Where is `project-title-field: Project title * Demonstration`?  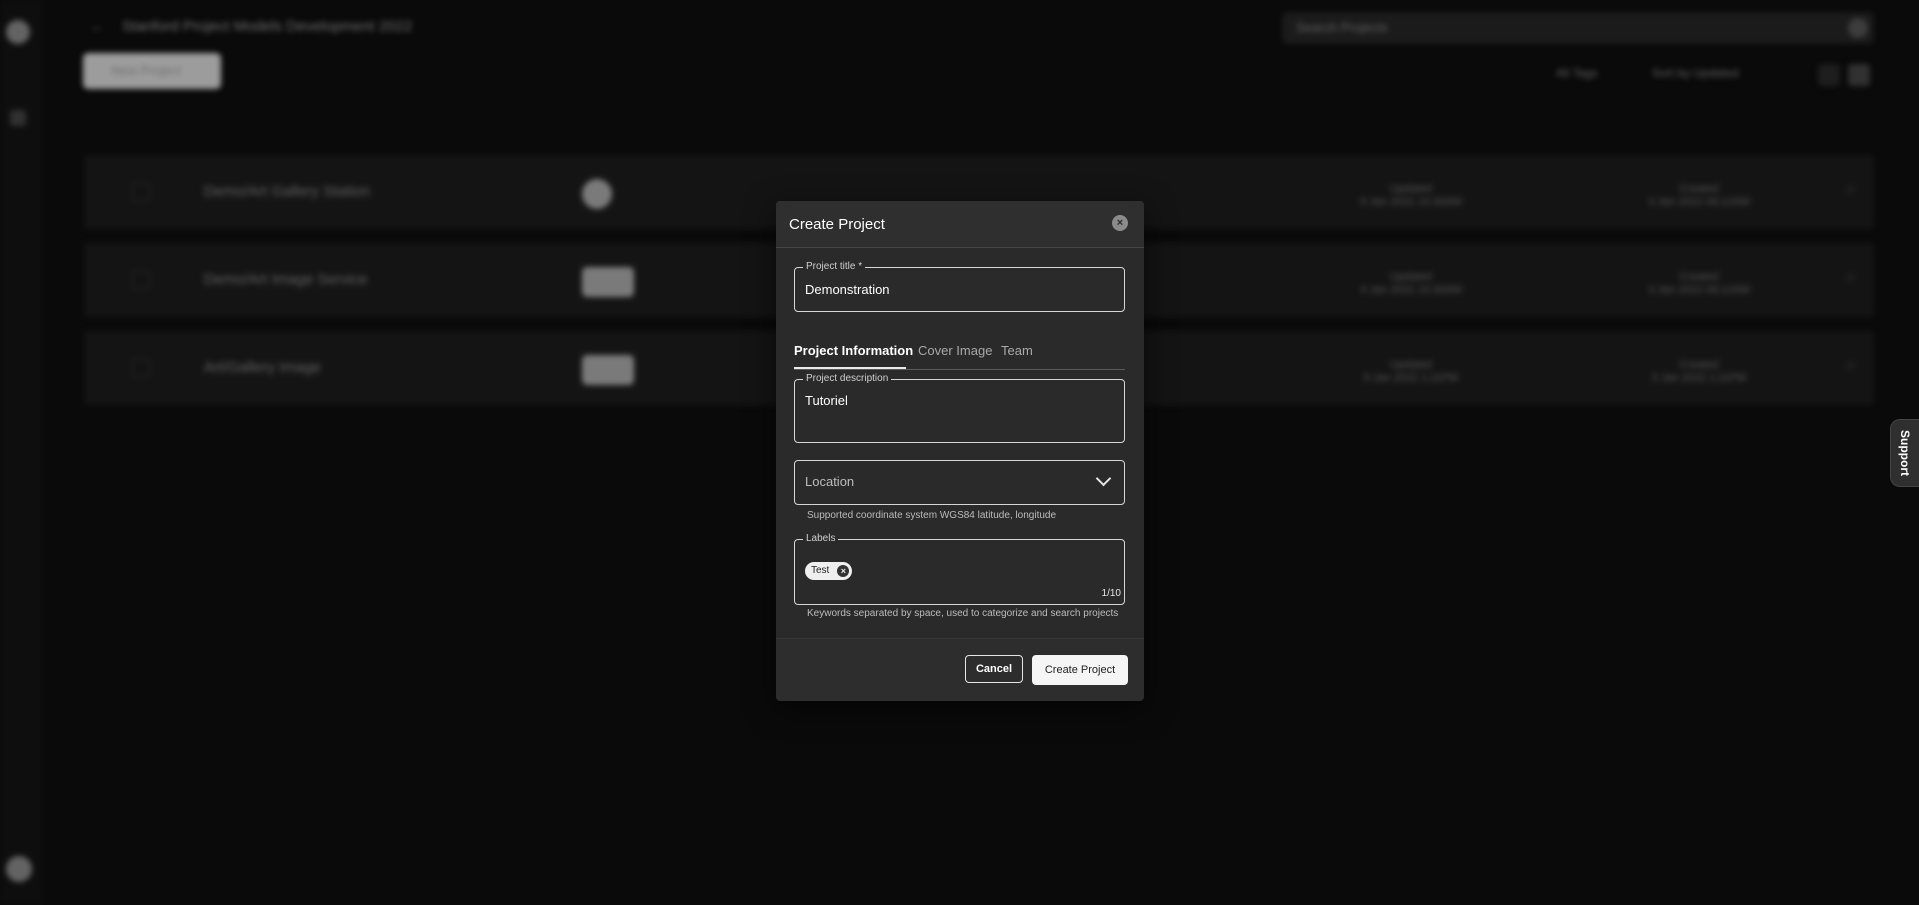
project-title-field: Project title * Demonstration is located at coordinates (959, 286).